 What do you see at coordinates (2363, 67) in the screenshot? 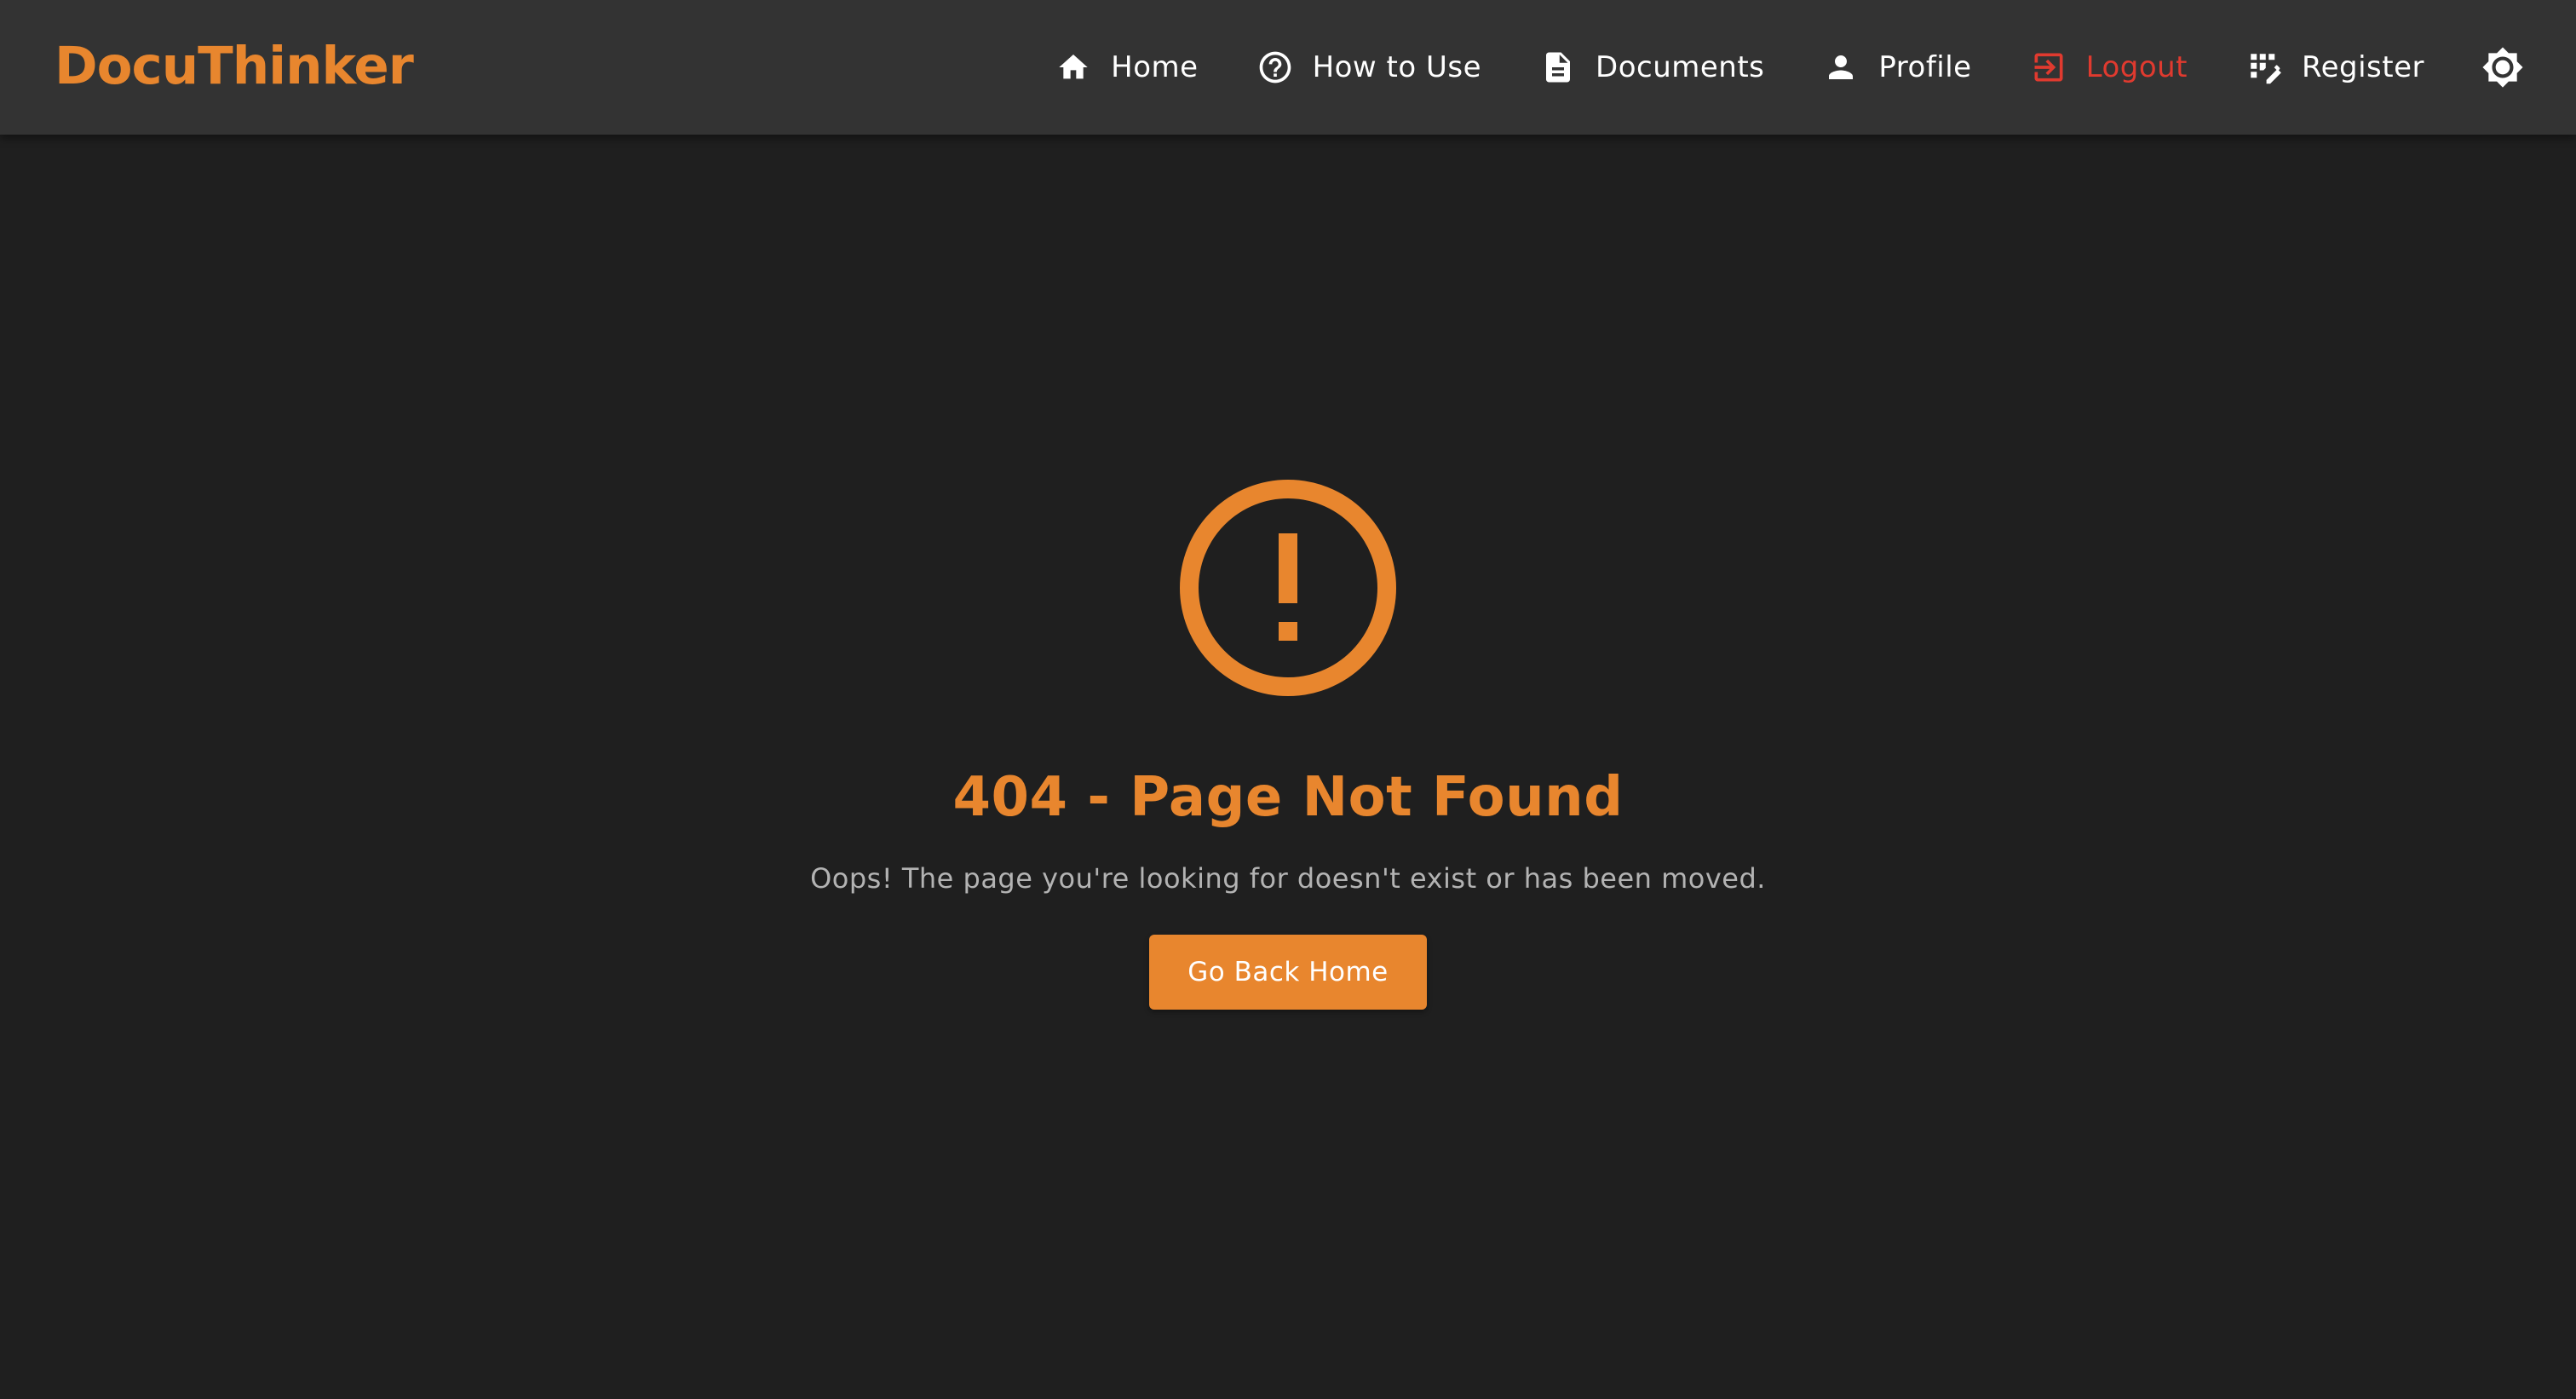
I see `nav-item-label: Register` at bounding box center [2363, 67].